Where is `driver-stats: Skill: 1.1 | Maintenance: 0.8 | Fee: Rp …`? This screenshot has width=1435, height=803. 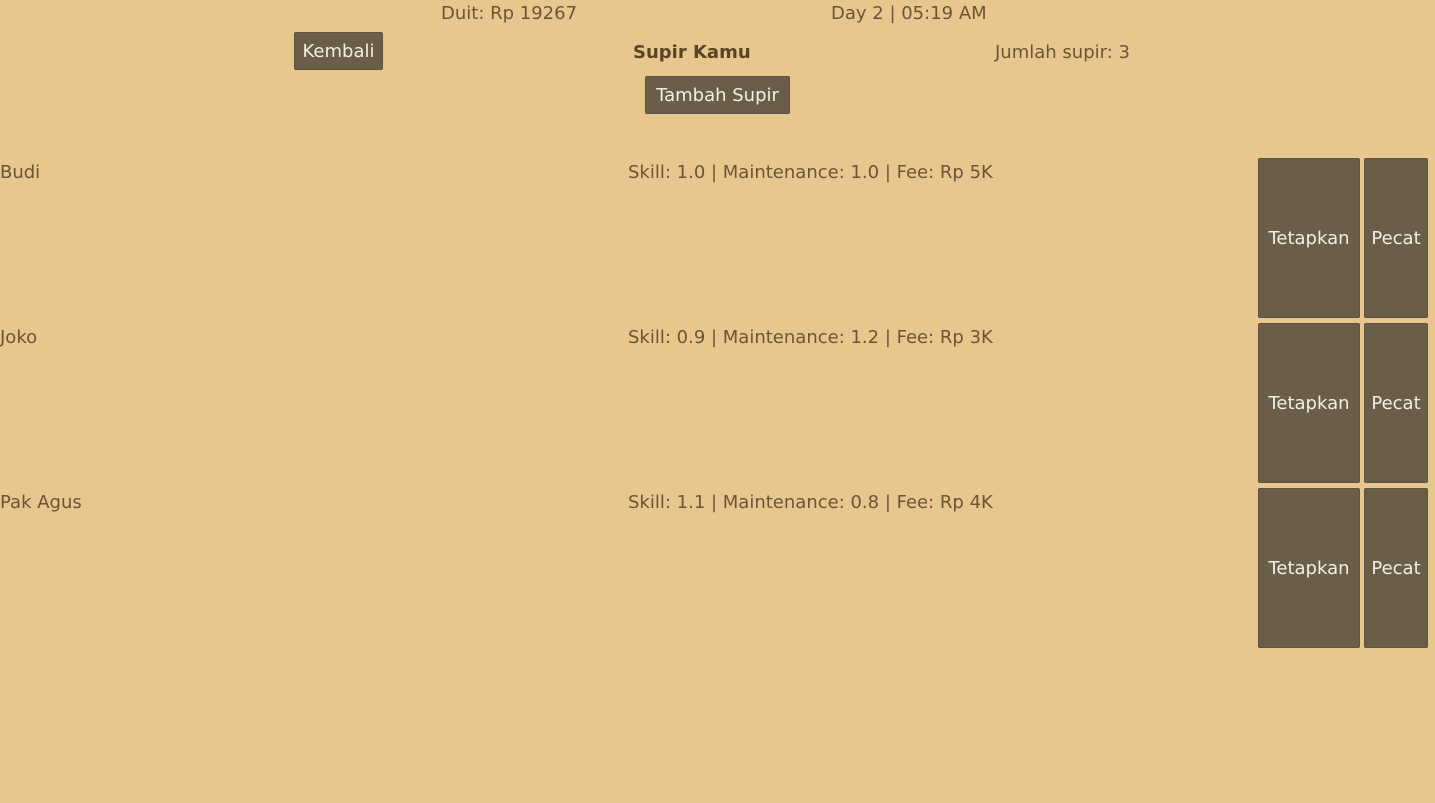 driver-stats: Skill: 1.1 | Maintenance: 0.8 | Fee: Rp … is located at coordinates (810, 502).